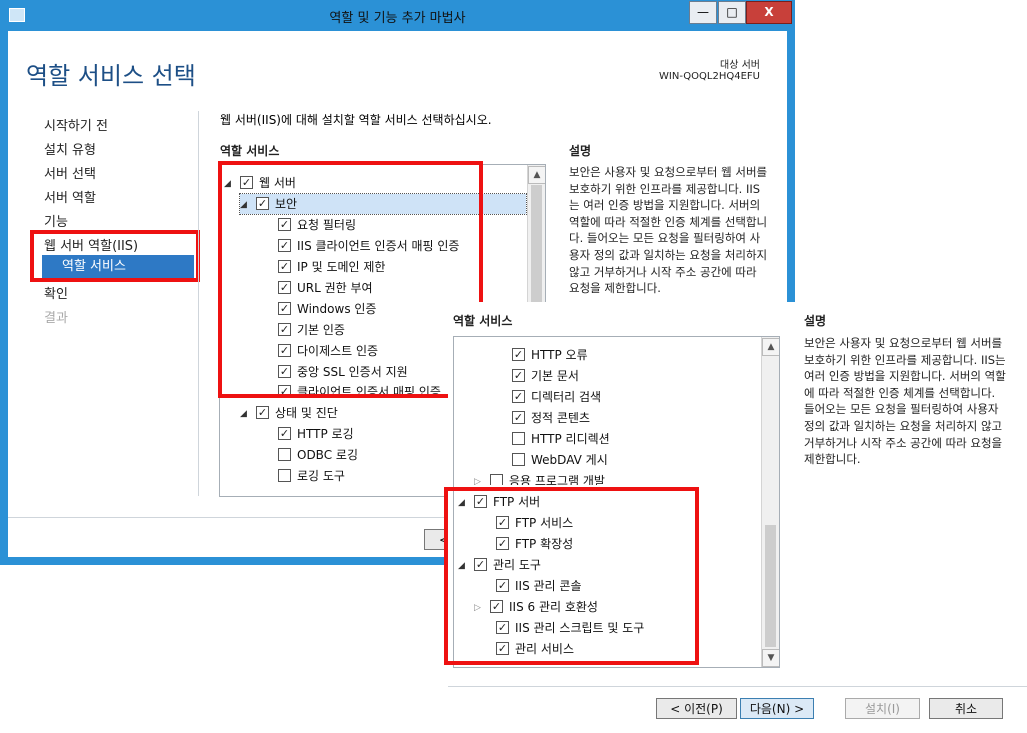  I want to click on next-button: 다음(N) >, so click(777, 708).